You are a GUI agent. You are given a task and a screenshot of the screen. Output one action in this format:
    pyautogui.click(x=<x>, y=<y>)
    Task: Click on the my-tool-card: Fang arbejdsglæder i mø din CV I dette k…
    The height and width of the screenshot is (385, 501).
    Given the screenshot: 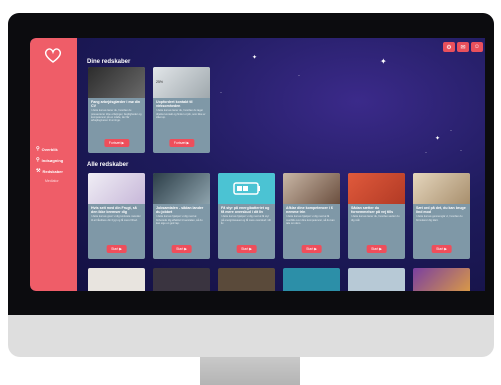 What is the action you would take?
    pyautogui.click(x=116, y=110)
    